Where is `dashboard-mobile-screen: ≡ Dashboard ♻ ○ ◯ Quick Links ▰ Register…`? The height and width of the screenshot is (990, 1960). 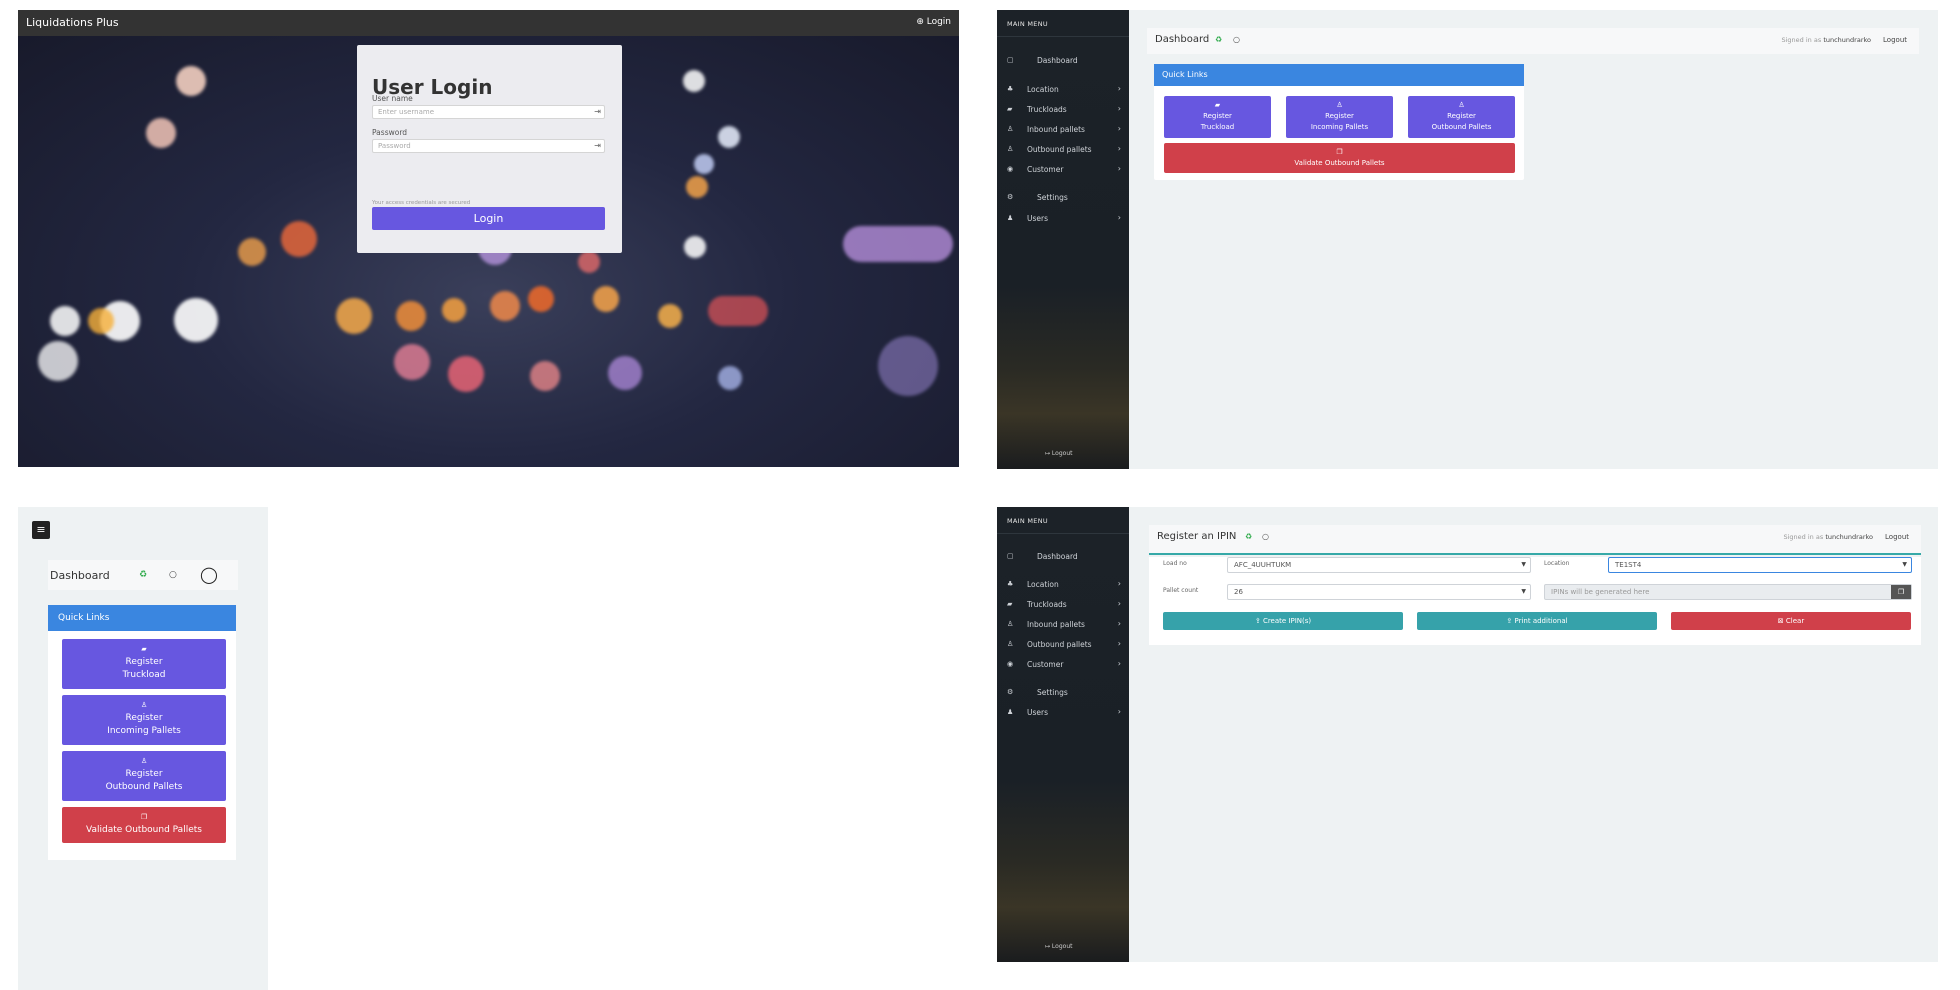
dashboard-mobile-screen: ≡ Dashboard ♻ ○ ◯ Quick Links ▰ Register… is located at coordinates (143, 748).